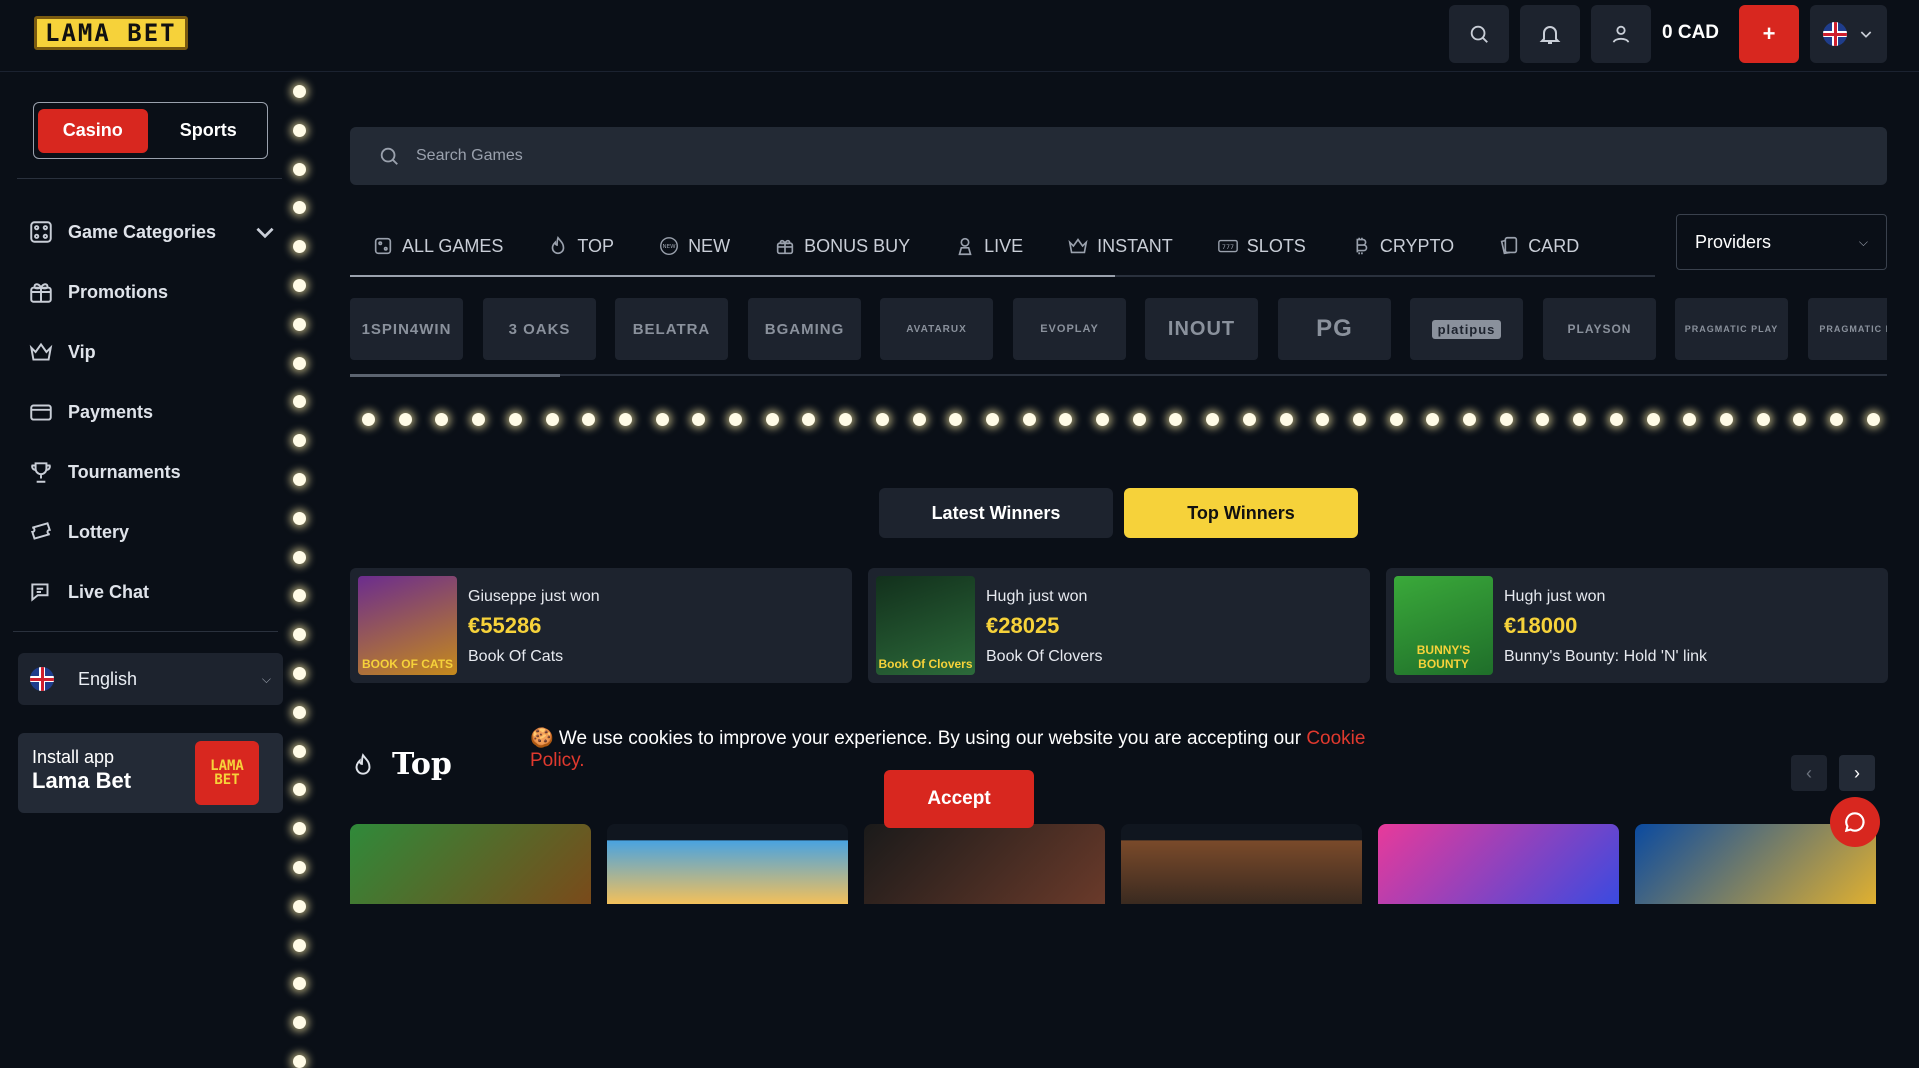  I want to click on provider-logo: EVOPLAY, so click(1069, 329).